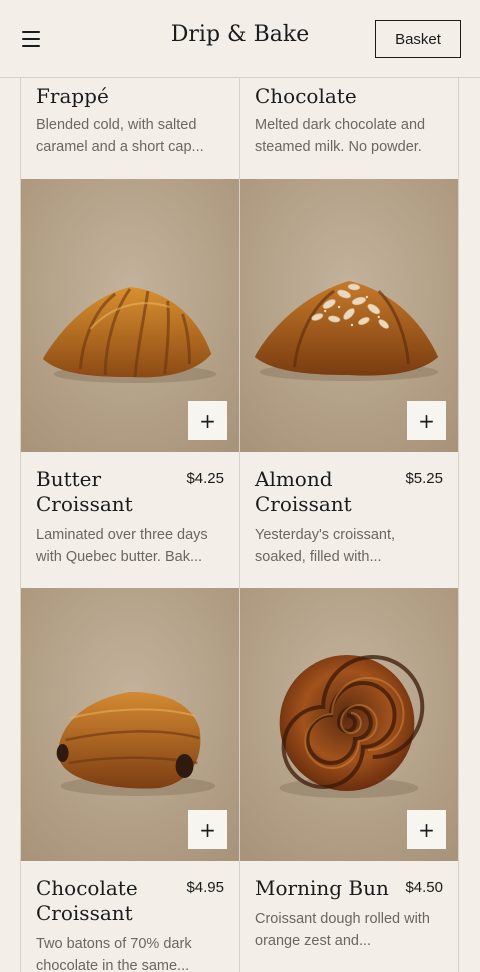 This screenshot has height=972, width=480. Describe the element at coordinates (87, 900) in the screenshot. I see `product-name: Chocolate Croissant` at that location.